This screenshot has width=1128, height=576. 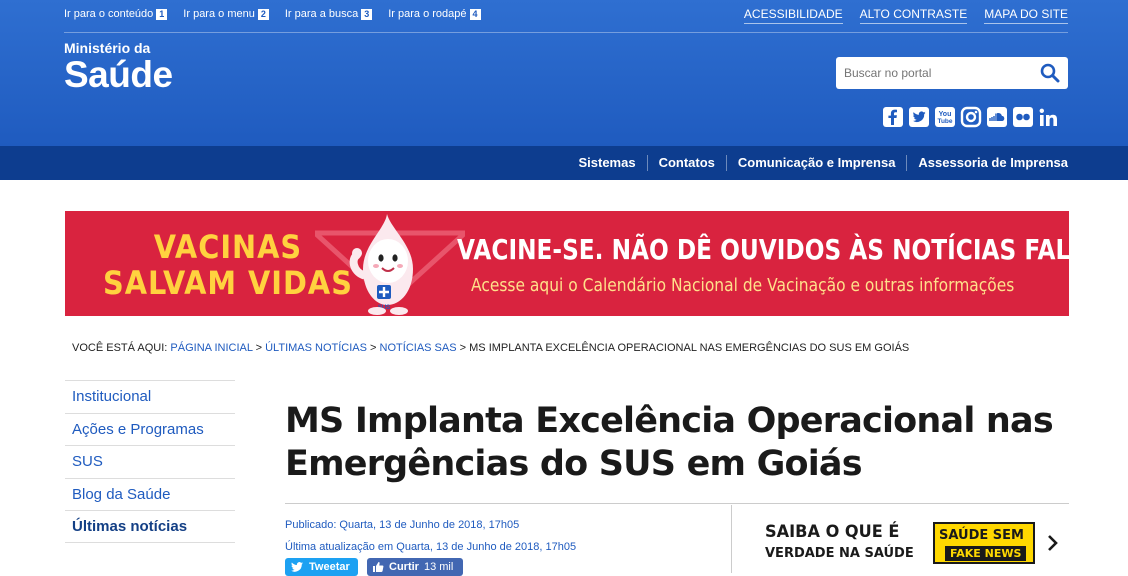 What do you see at coordinates (434, 14) in the screenshot?
I see `skip-to-footer-link: Ir para o rodapé 4` at bounding box center [434, 14].